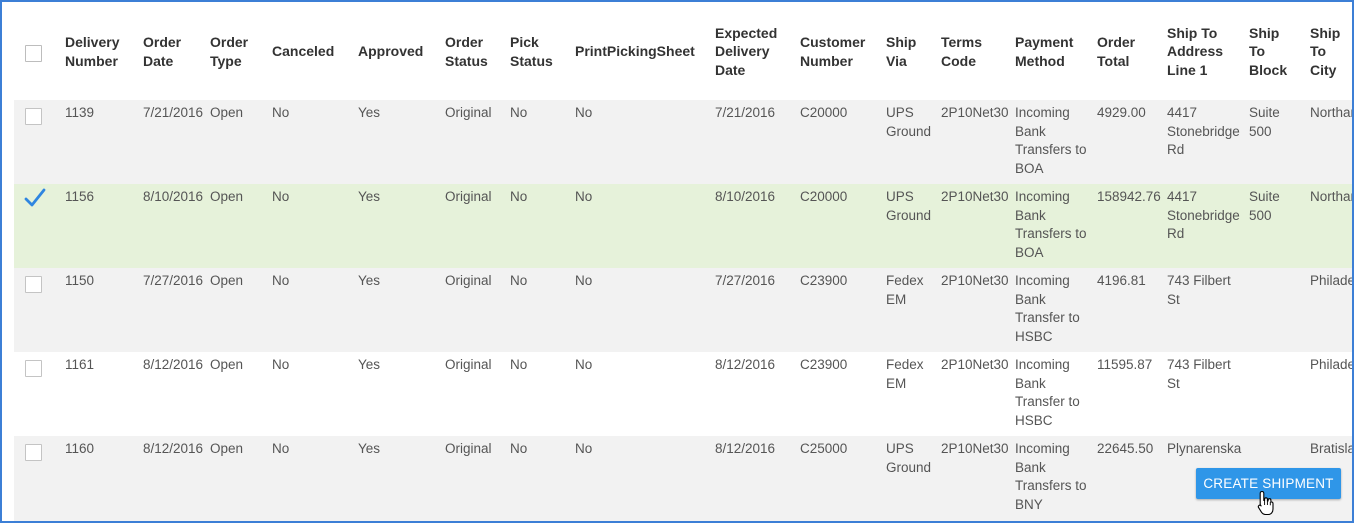 The image size is (1354, 523). What do you see at coordinates (466, 51) in the screenshot?
I see `column-header-order-status: Order Status` at bounding box center [466, 51].